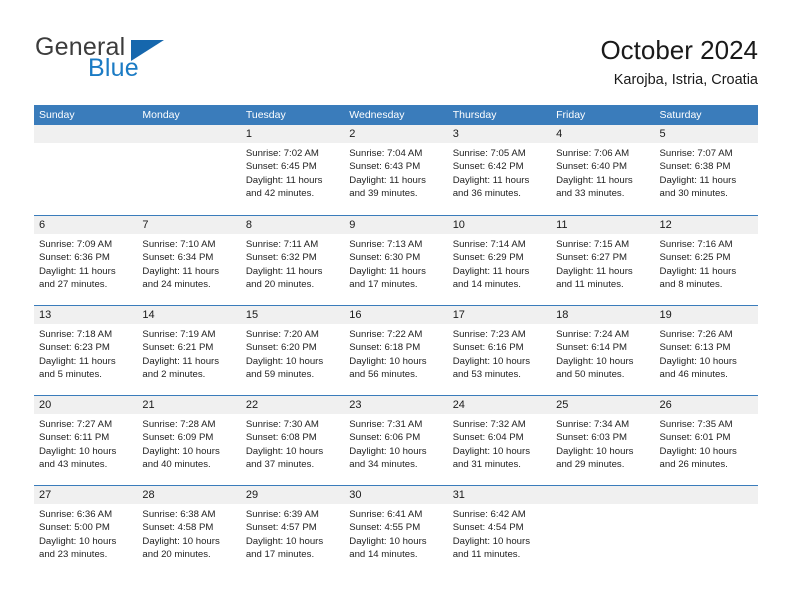 This screenshot has height=612, width=792. What do you see at coordinates (292, 405) in the screenshot?
I see `day-number: 22` at bounding box center [292, 405].